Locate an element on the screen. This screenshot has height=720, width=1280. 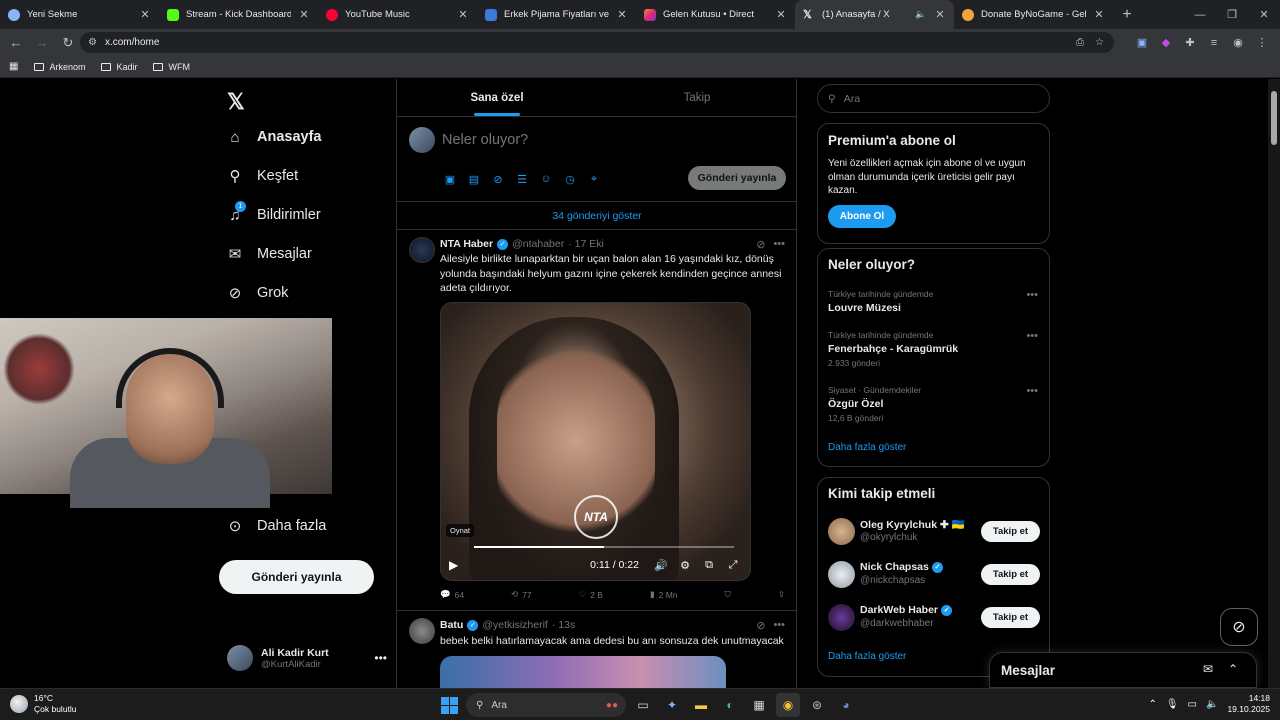
tweet-handle: @yetkisizherif is located at coordinates (515, 625).